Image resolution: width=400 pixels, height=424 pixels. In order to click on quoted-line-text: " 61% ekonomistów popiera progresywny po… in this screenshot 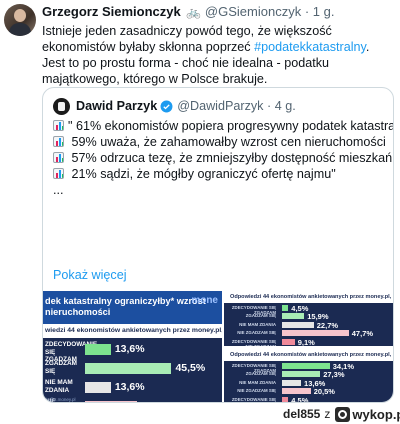, I will do `click(231, 126)`.